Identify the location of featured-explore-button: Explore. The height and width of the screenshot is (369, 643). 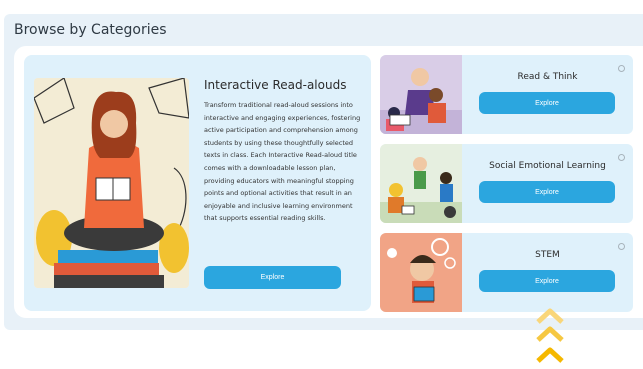
(272, 277).